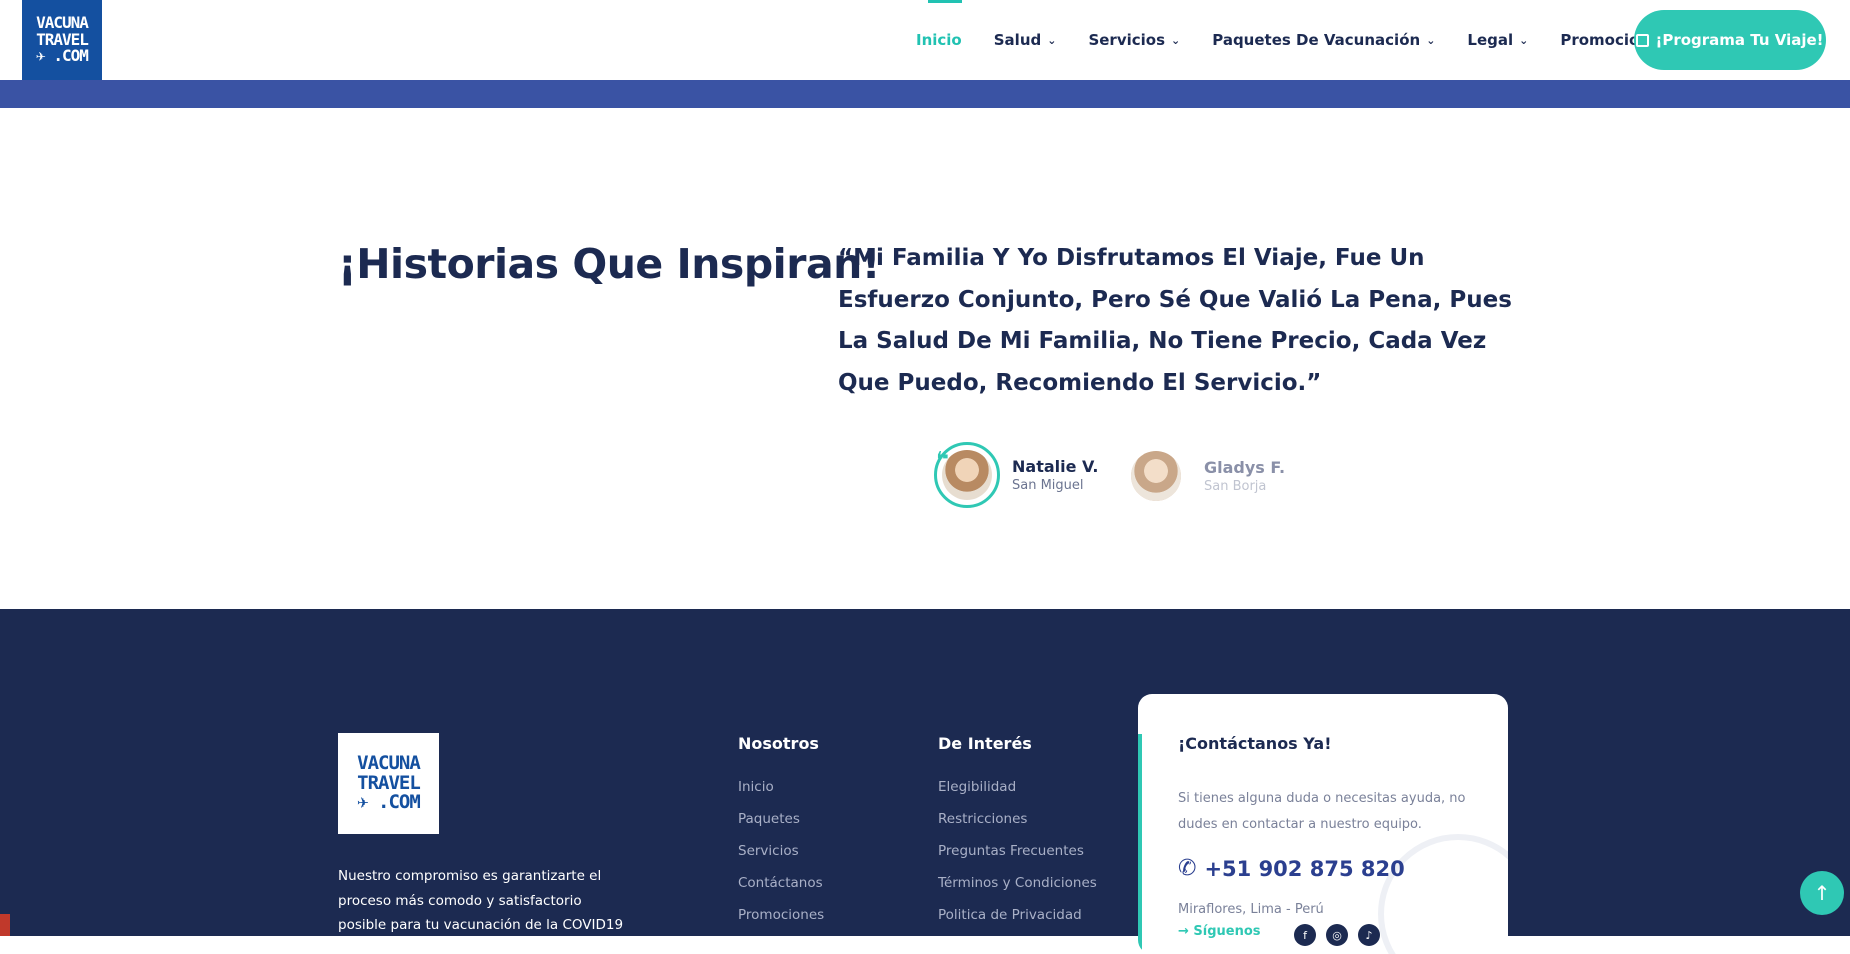 This screenshot has width=1850, height=954. Describe the element at coordinates (1048, 485) in the screenshot. I see `person-location: San Miguel` at that location.